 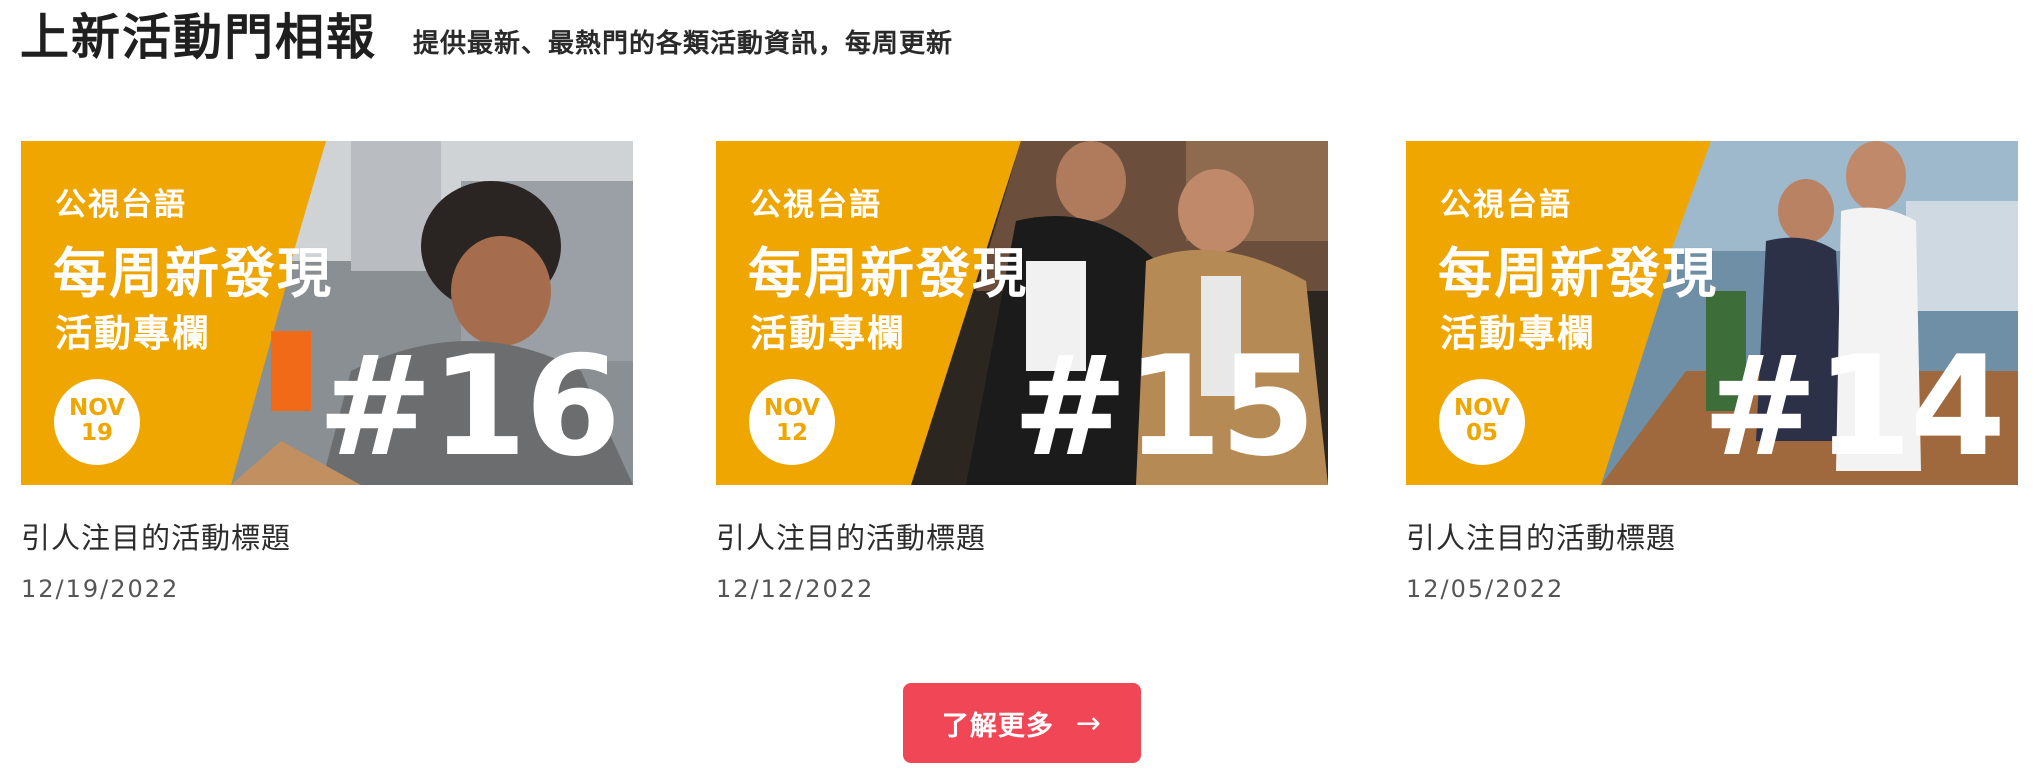 What do you see at coordinates (683, 44) in the screenshot?
I see `section-subtitle: 提供最新、最熱門的各類活動資訊，每周更新` at bounding box center [683, 44].